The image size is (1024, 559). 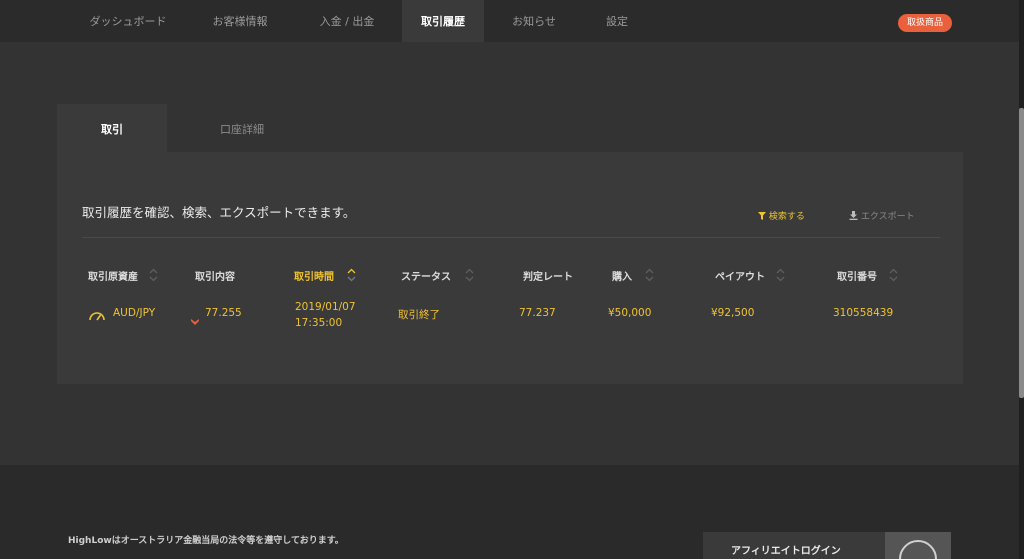 What do you see at coordinates (97, 314) in the screenshot?
I see `gauge-icon` at bounding box center [97, 314].